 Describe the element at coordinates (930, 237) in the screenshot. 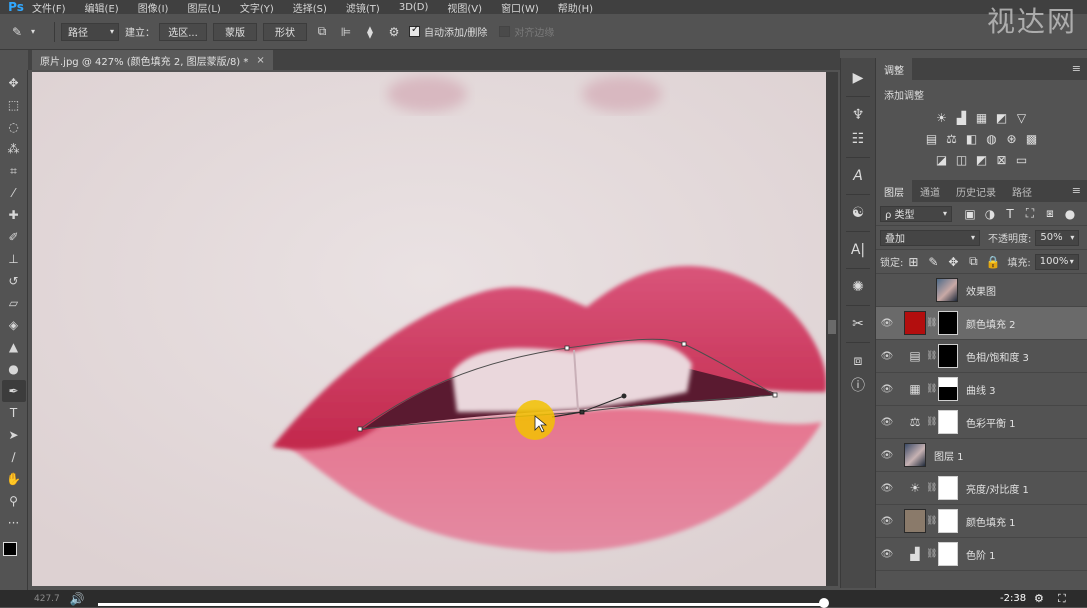

I see `blend-mode-select: 叠加 ▾` at that location.